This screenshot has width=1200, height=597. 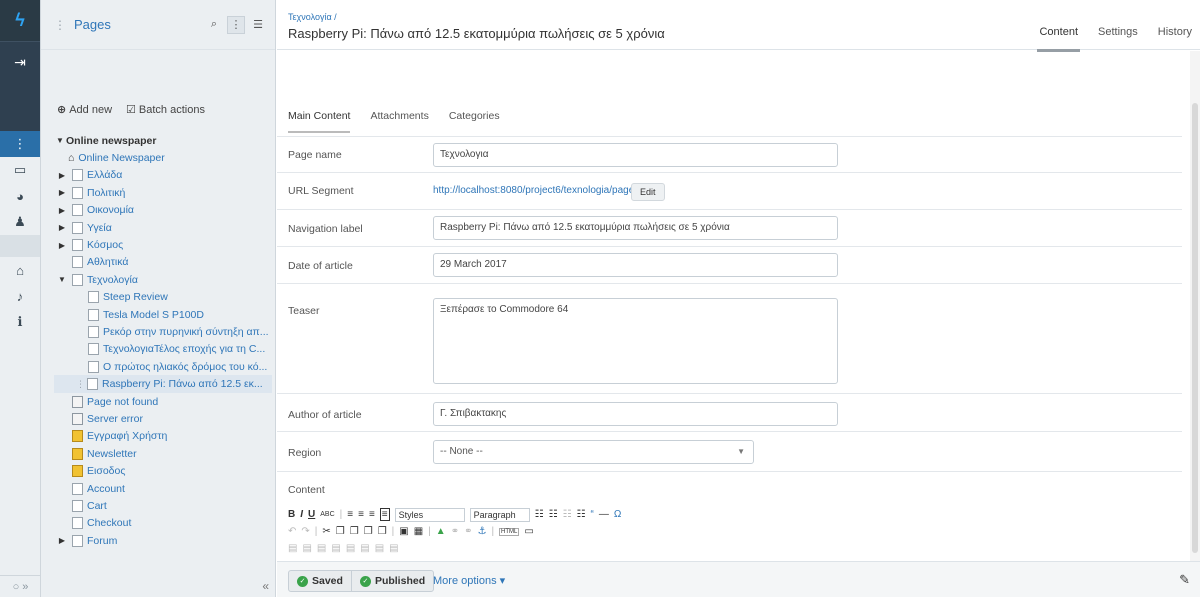 I want to click on region-select: -- None -- ▼, so click(x=593, y=452).